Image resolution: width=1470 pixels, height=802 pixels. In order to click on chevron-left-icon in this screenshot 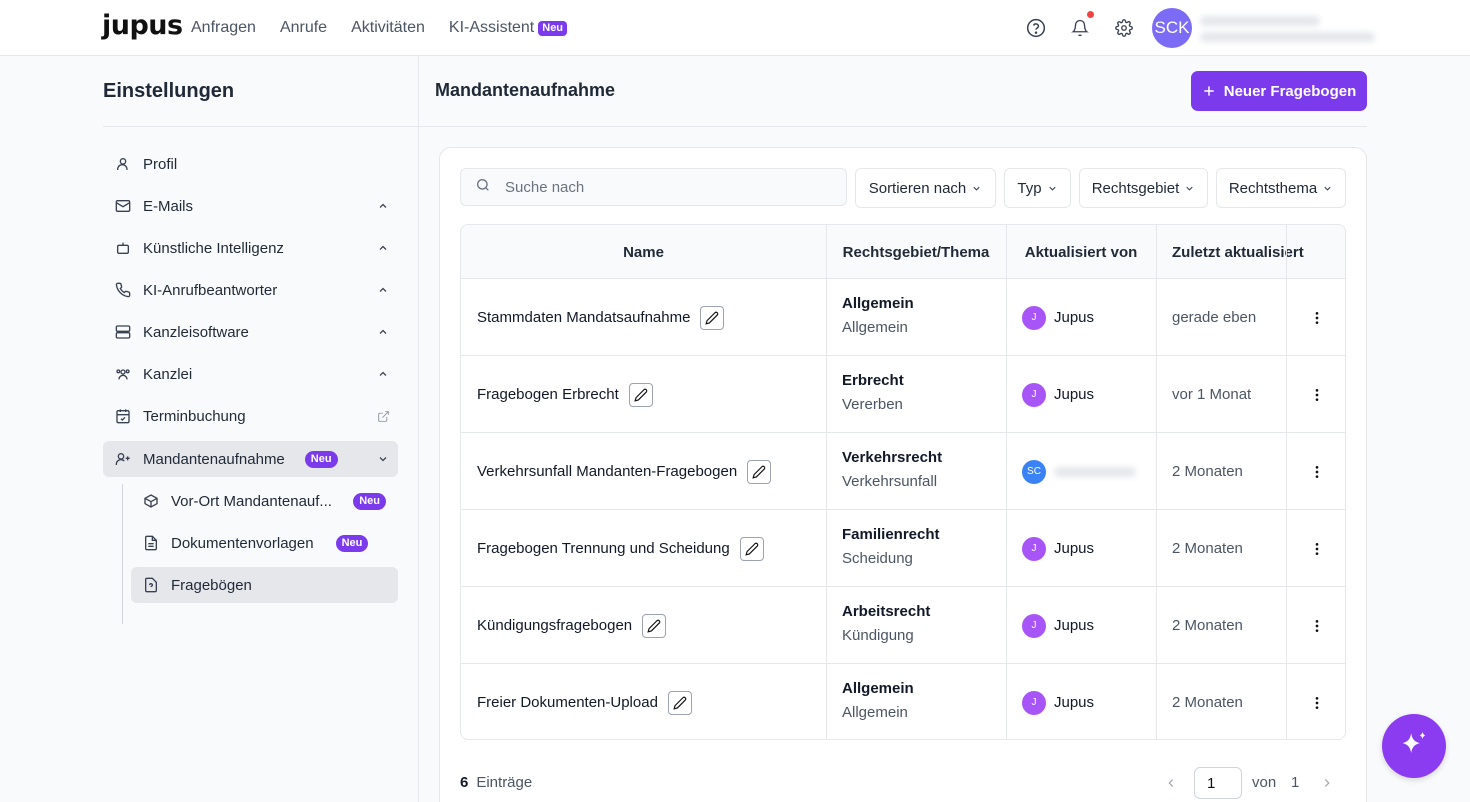, I will do `click(1171, 784)`.